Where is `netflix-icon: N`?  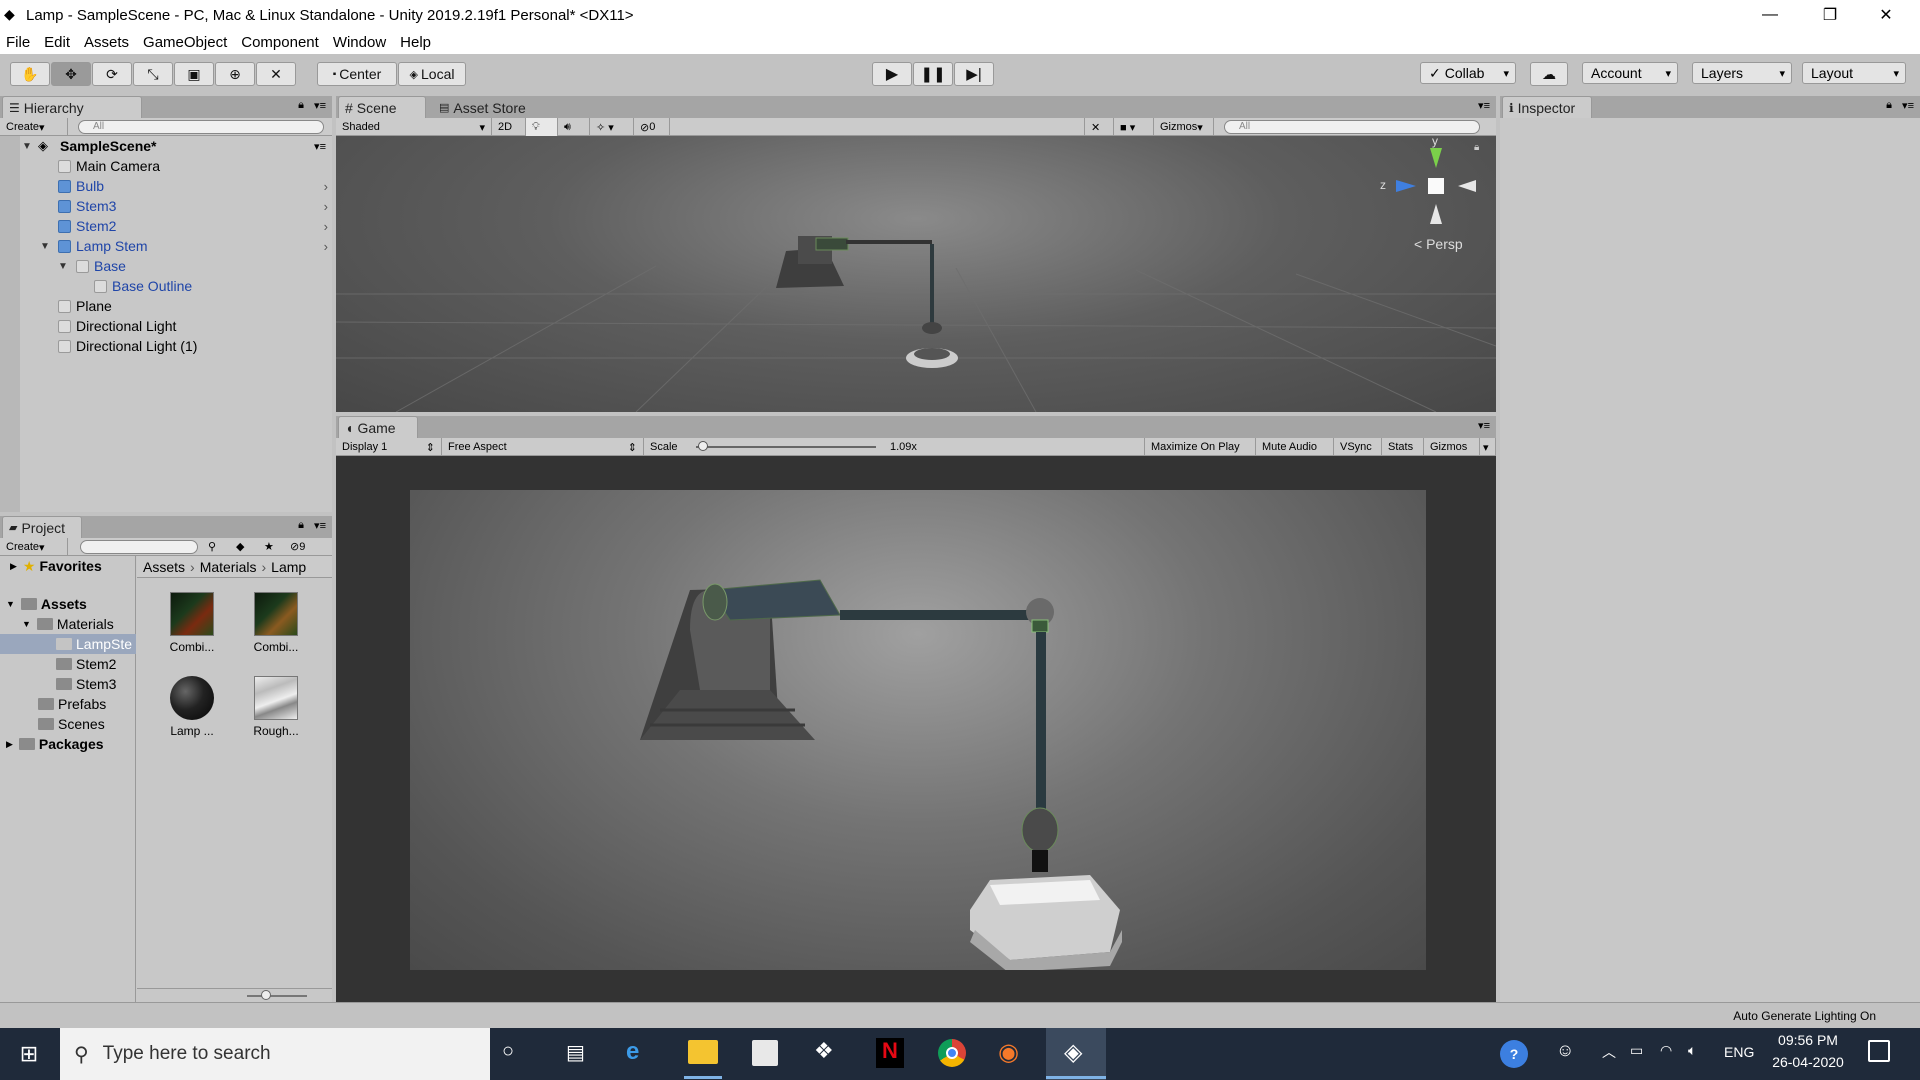 netflix-icon: N is located at coordinates (890, 1053).